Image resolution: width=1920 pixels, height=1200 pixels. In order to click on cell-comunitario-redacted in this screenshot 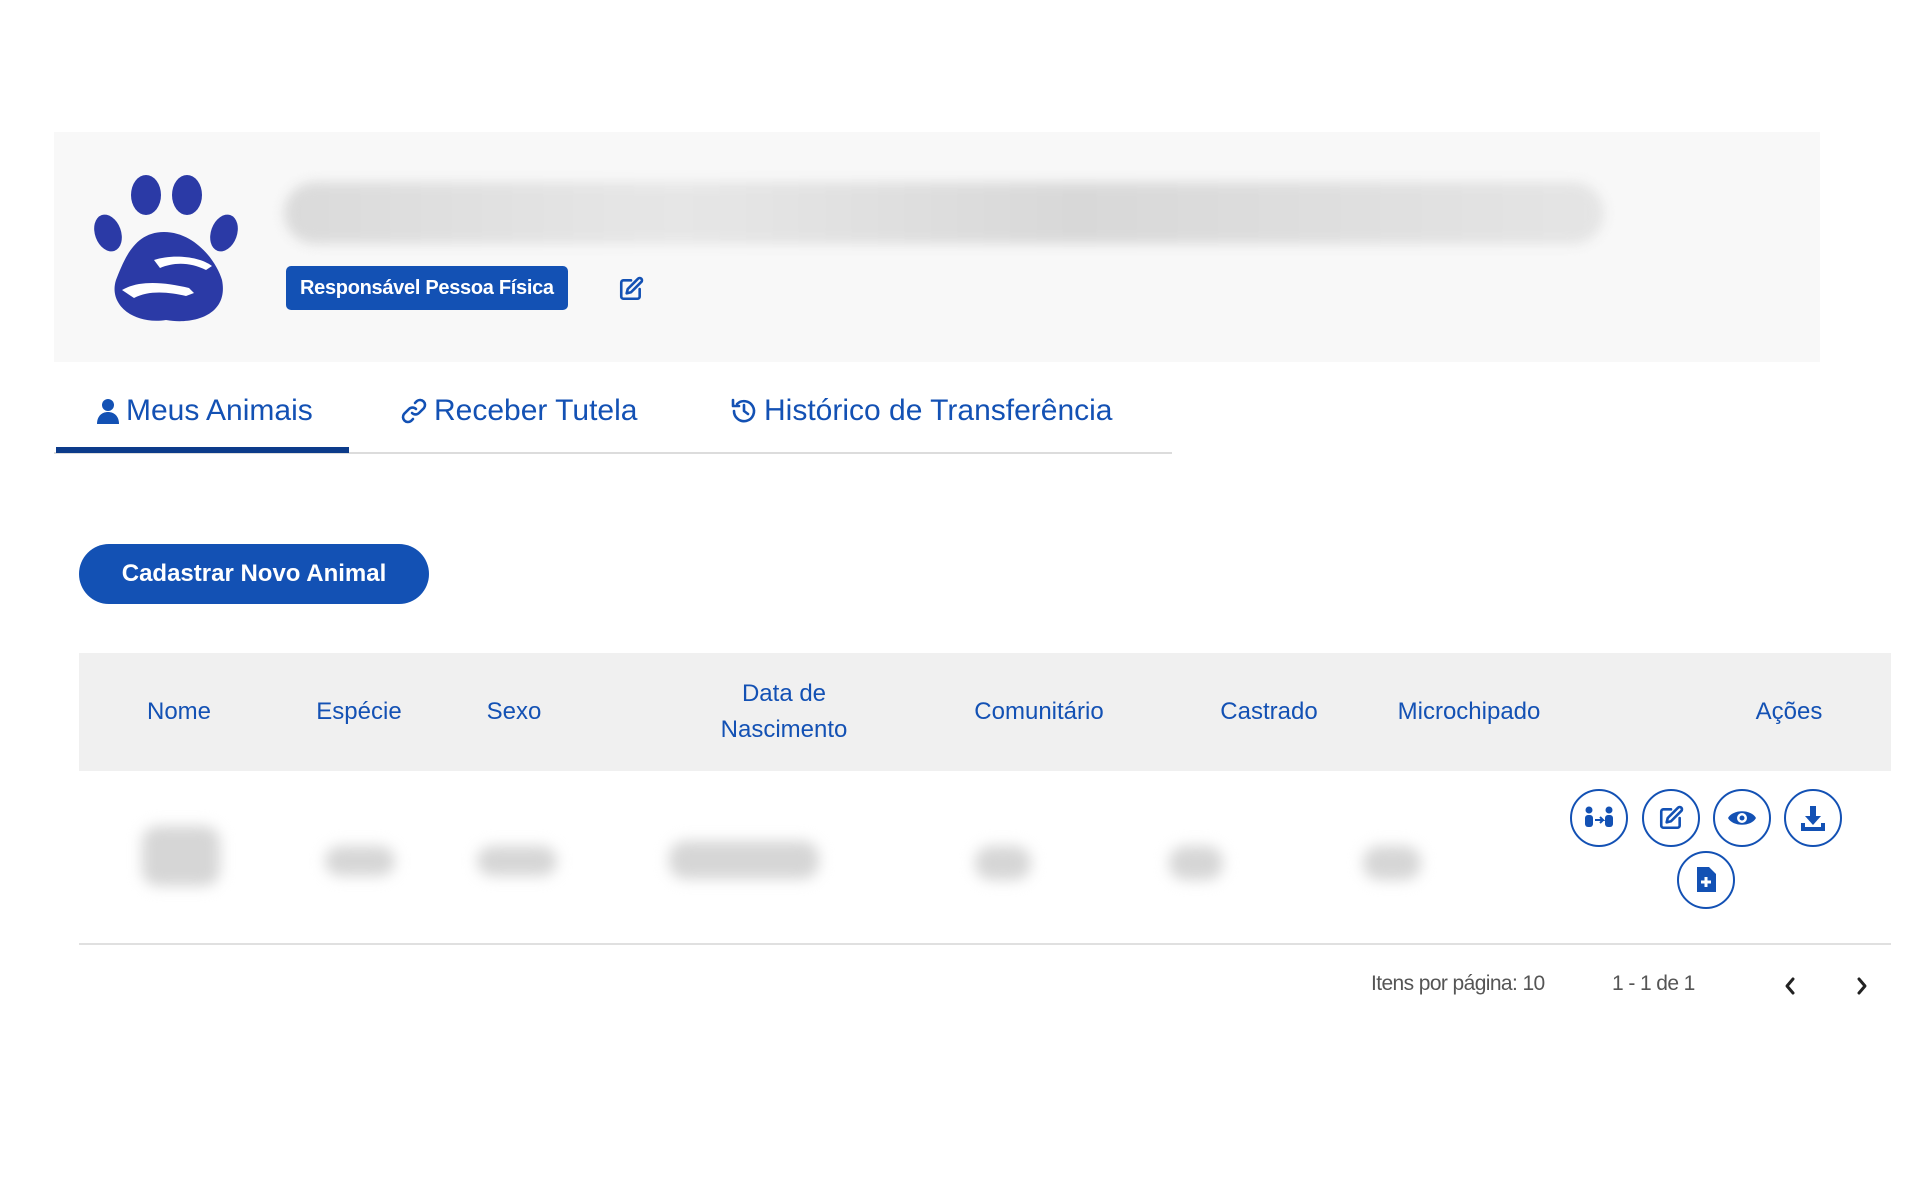, I will do `click(1003, 863)`.